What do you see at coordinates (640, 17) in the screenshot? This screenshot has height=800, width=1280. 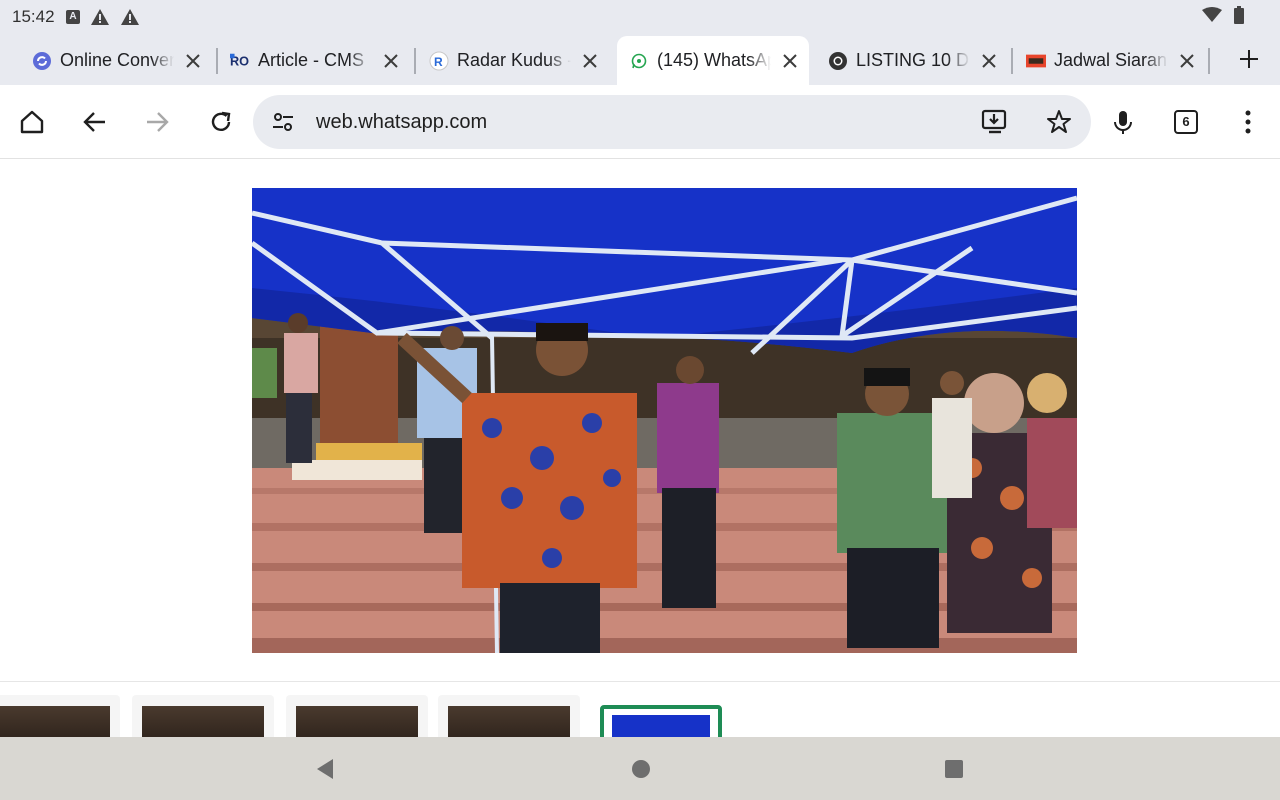 I see `status-bar: 15:42 A` at bounding box center [640, 17].